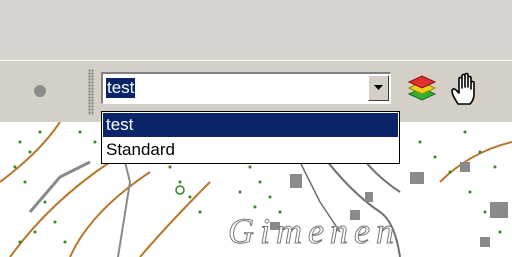 This screenshot has width=512, height=257. What do you see at coordinates (250, 150) in the screenshot?
I see `layer-option-standard: Standard` at bounding box center [250, 150].